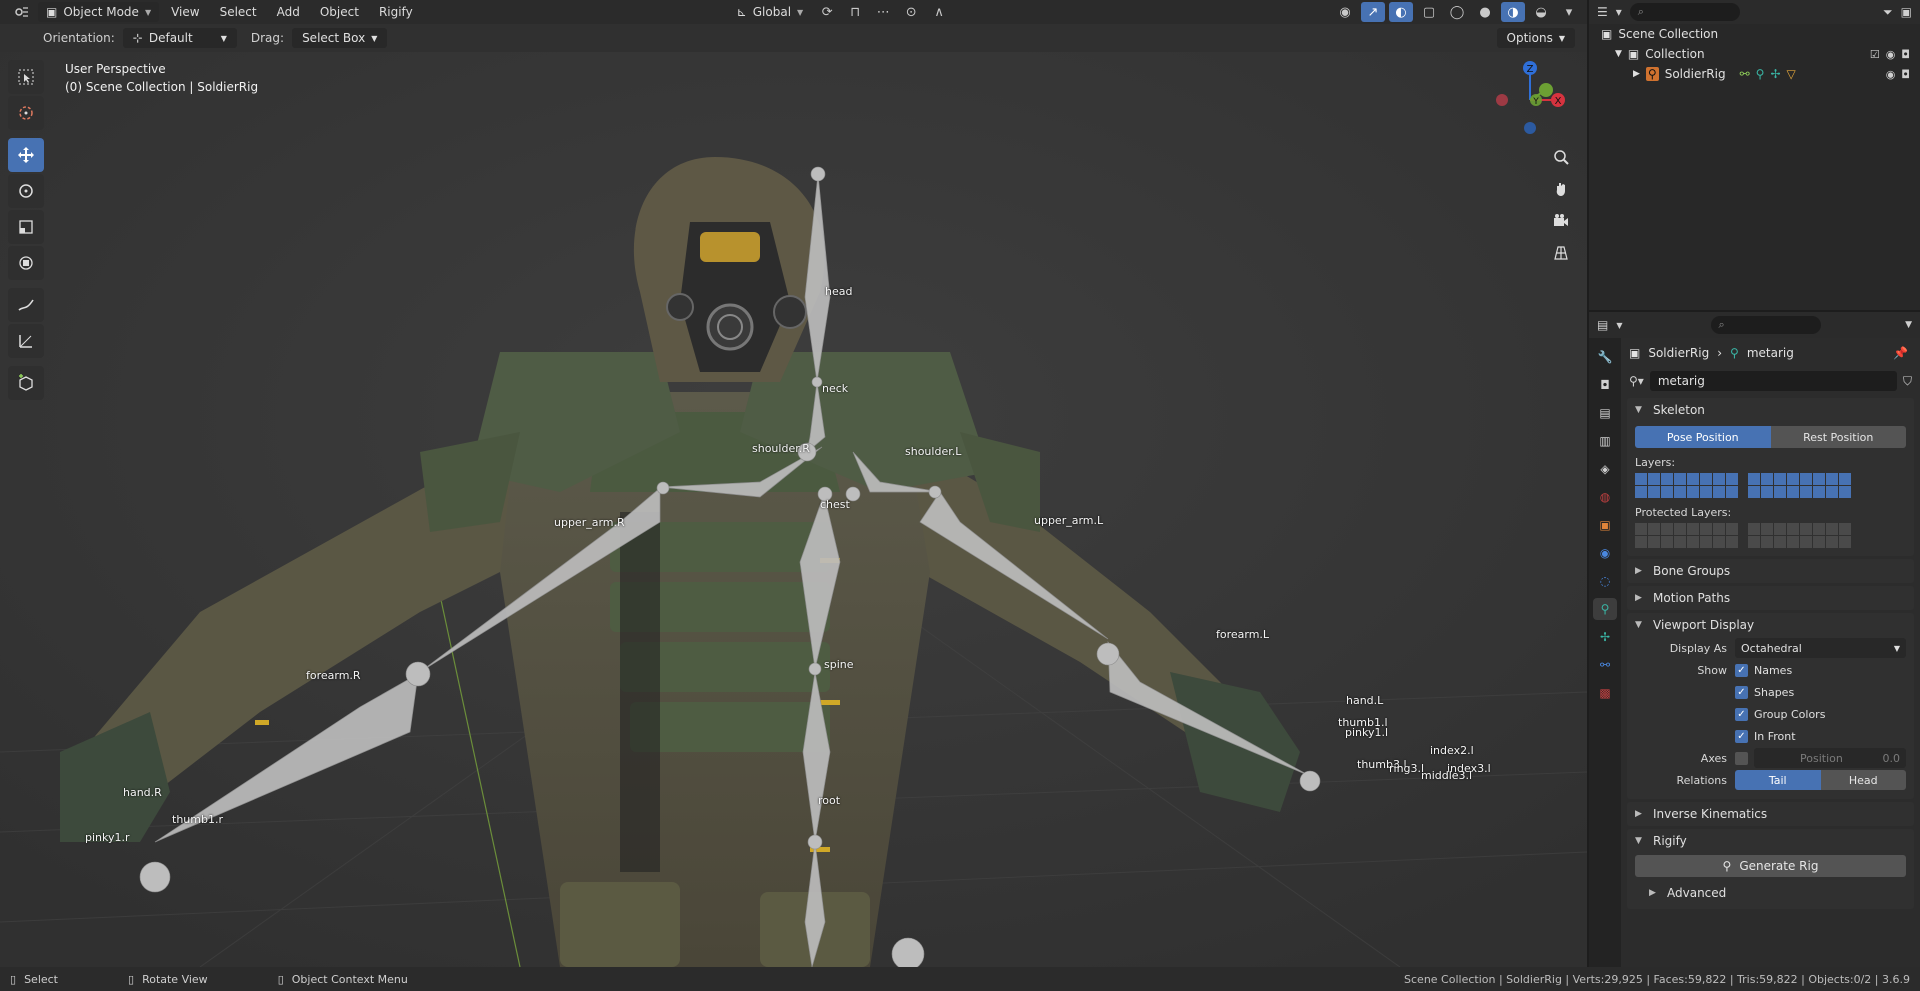 This screenshot has width=1920, height=991. I want to click on bone-groups-panel: ▶ Bone Groups, so click(1770, 571).